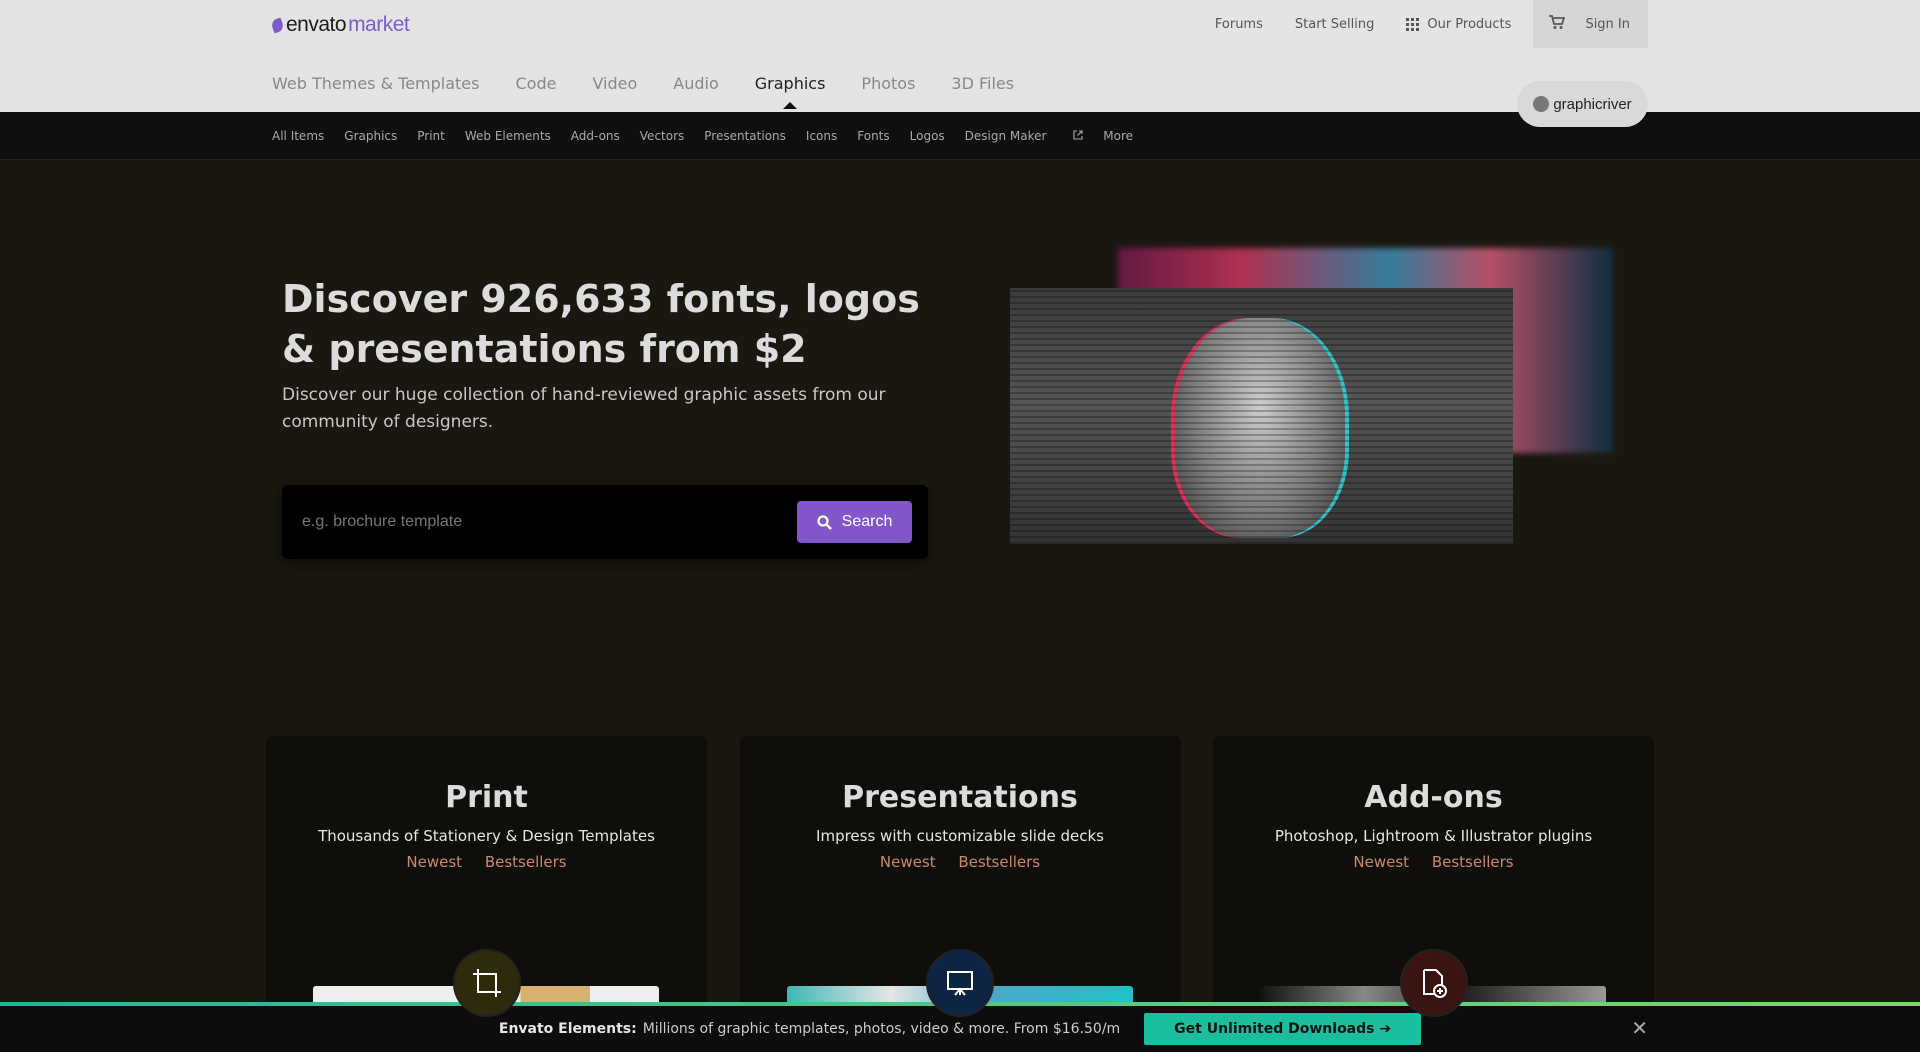 The width and height of the screenshot is (1920, 1052). What do you see at coordinates (277, 25) in the screenshot?
I see `envato-leaf-icon` at bounding box center [277, 25].